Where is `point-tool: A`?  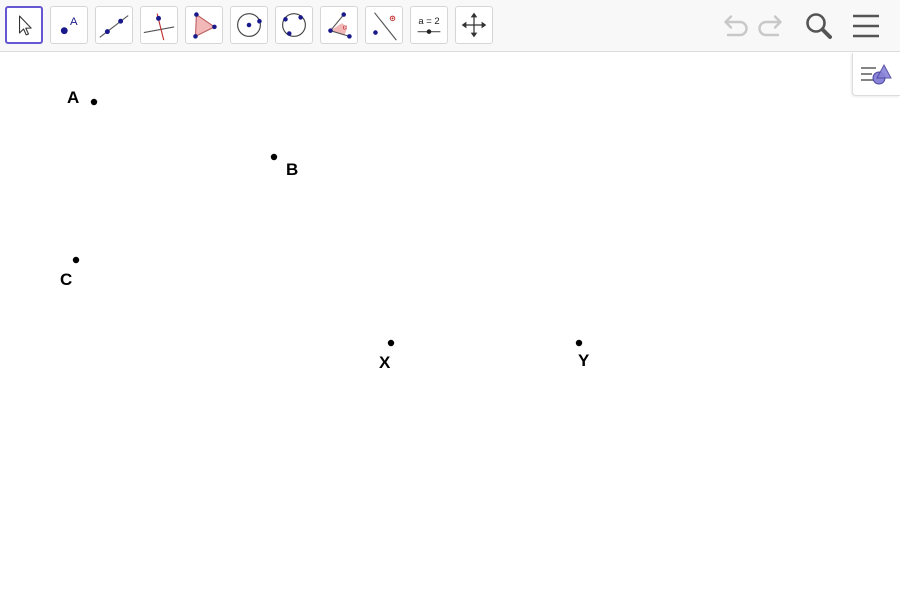 point-tool: A is located at coordinates (69, 25).